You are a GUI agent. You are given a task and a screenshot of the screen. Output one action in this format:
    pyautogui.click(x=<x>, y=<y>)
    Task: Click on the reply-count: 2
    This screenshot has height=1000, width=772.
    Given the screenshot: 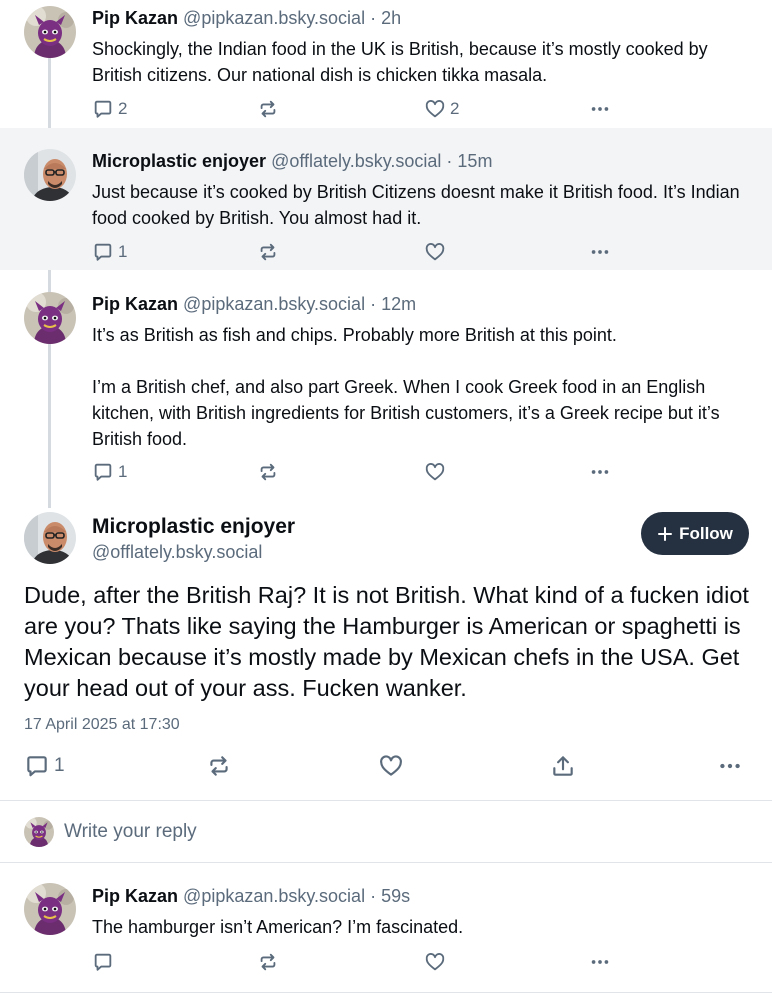 What is the action you would take?
    pyautogui.click(x=123, y=108)
    